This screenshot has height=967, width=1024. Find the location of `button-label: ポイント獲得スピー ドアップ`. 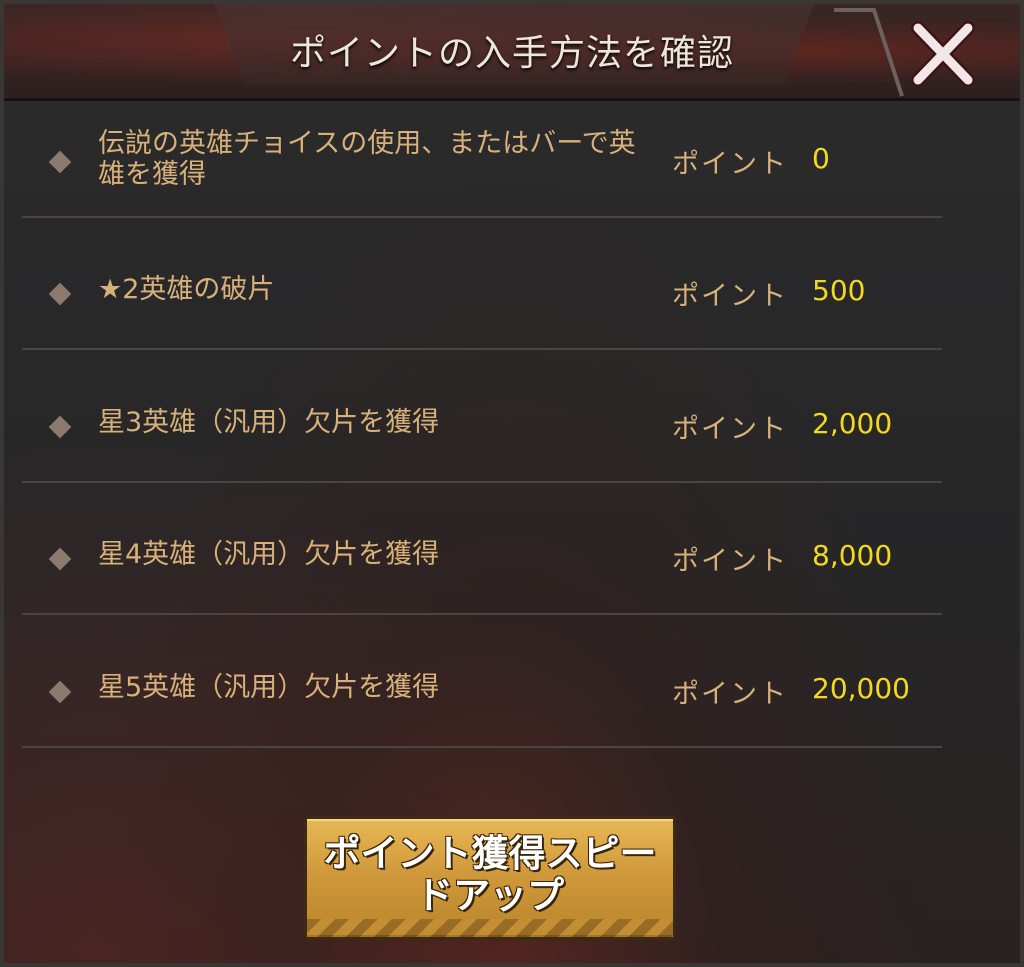

button-label: ポイント獲得スピー ドアップ is located at coordinates (490, 875).